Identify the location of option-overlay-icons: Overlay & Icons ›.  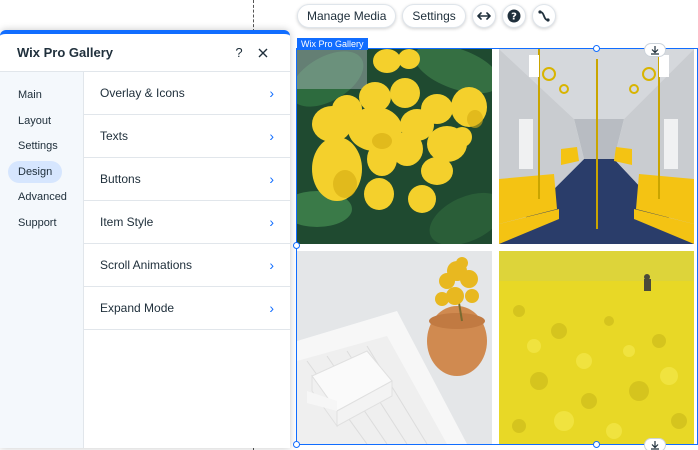
(187, 93).